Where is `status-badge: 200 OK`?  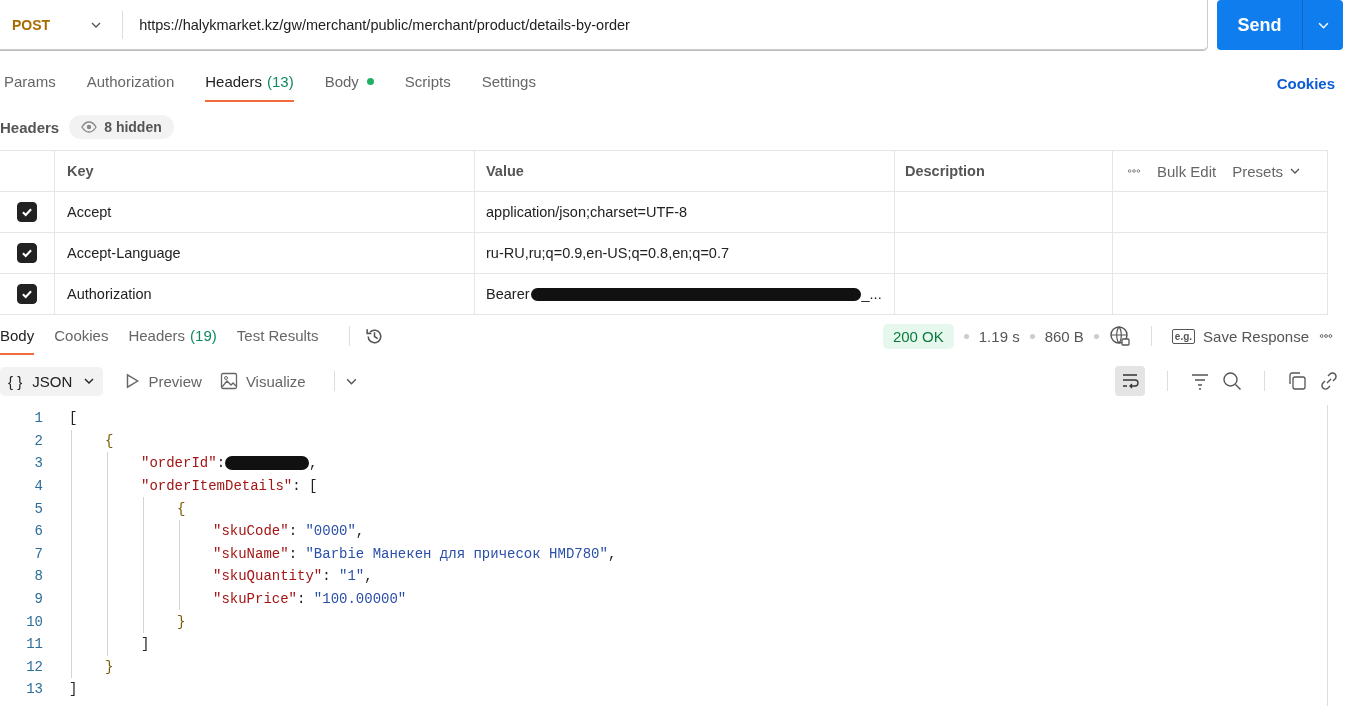
status-badge: 200 OK is located at coordinates (918, 336).